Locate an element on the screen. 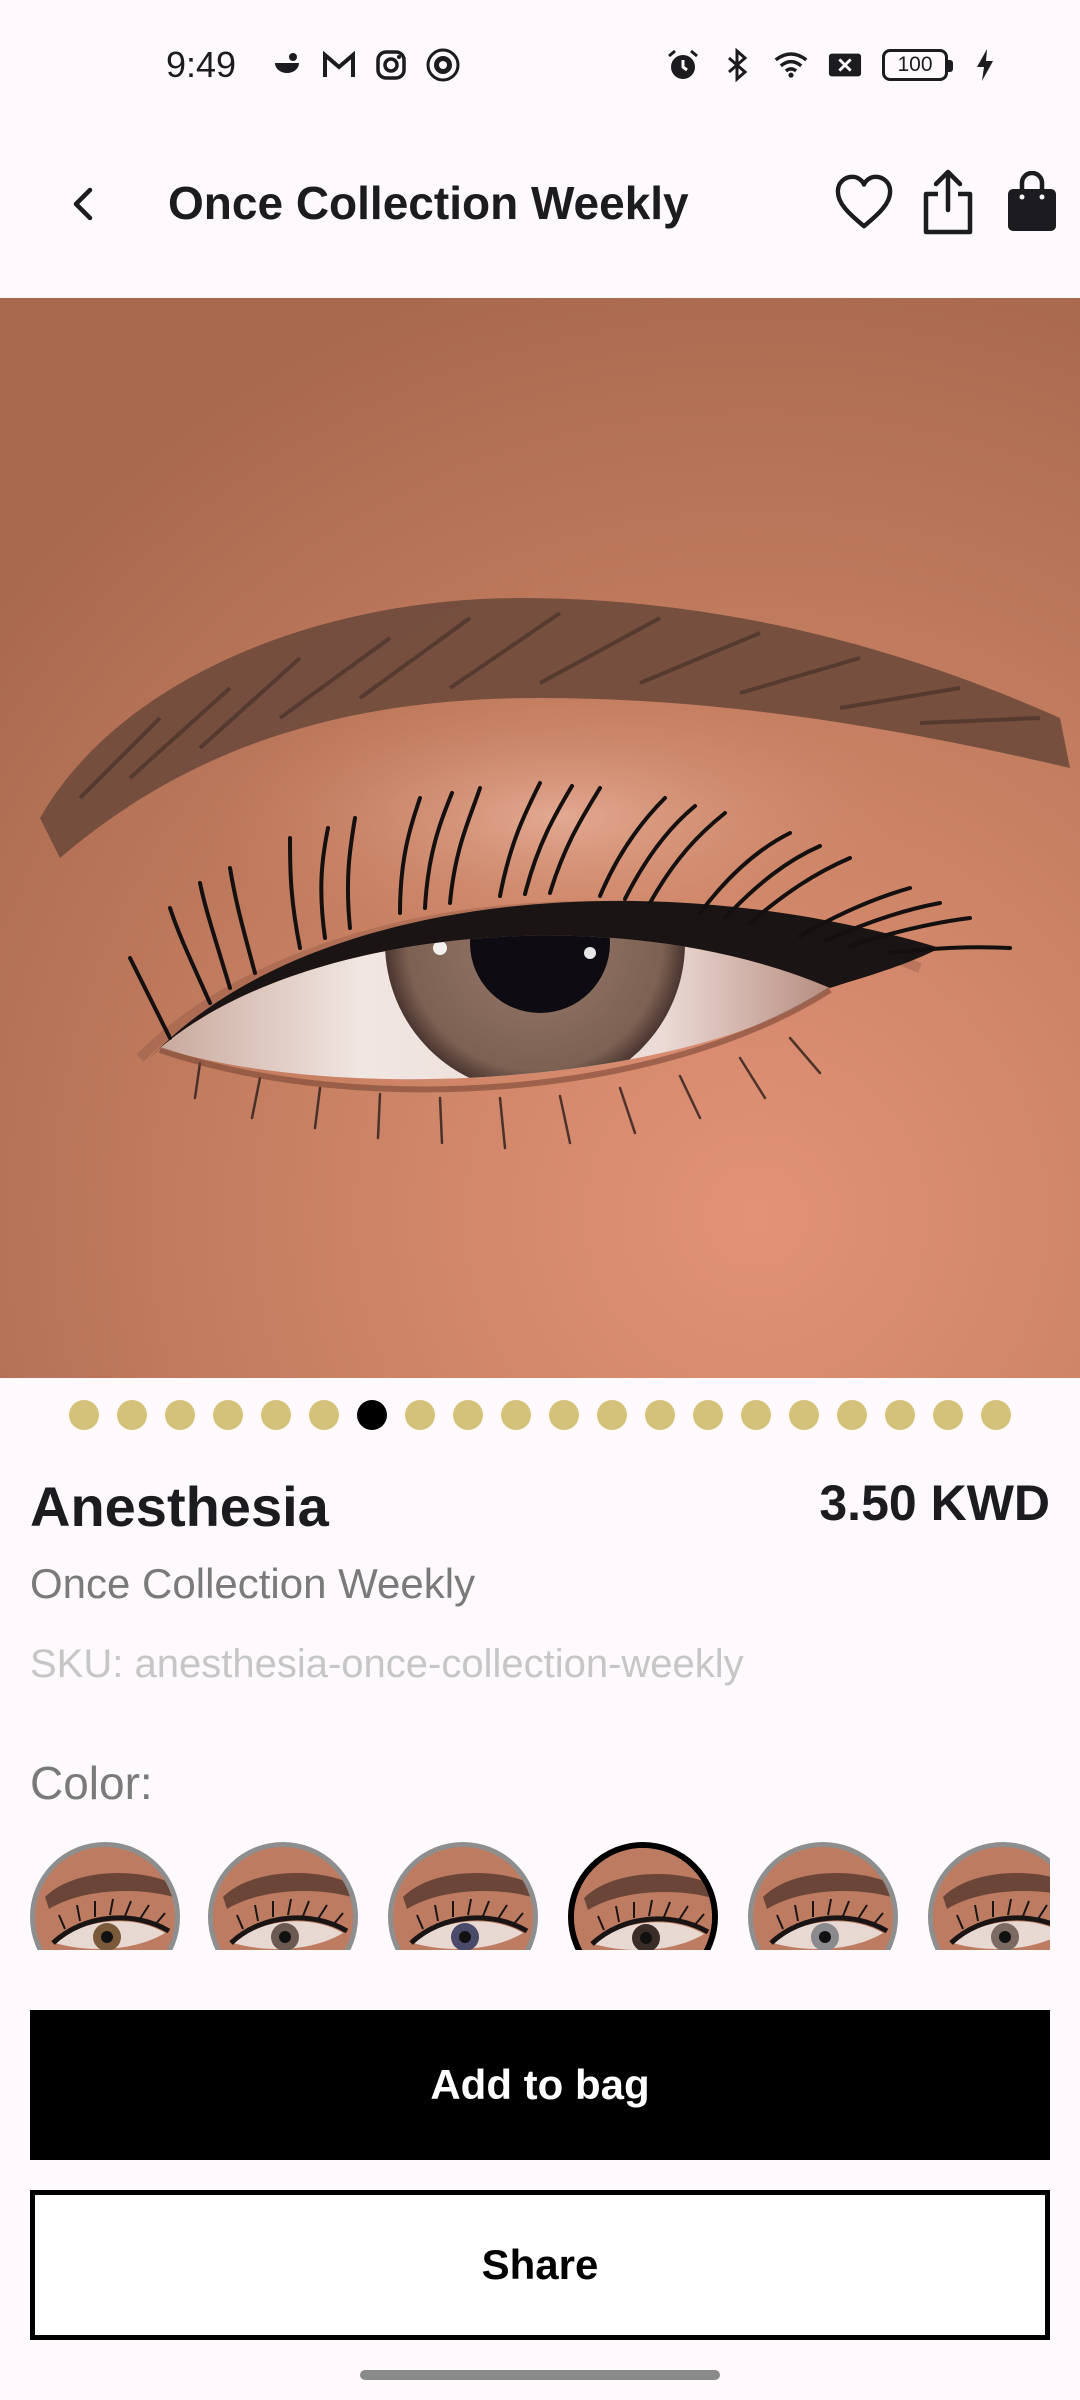 Image resolution: width=1080 pixels, height=2400 pixels. alarm-icon is located at coordinates (683, 65).